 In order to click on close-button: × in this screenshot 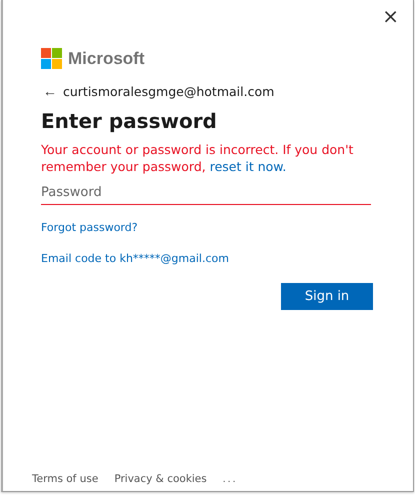, I will do `click(390, 16)`.